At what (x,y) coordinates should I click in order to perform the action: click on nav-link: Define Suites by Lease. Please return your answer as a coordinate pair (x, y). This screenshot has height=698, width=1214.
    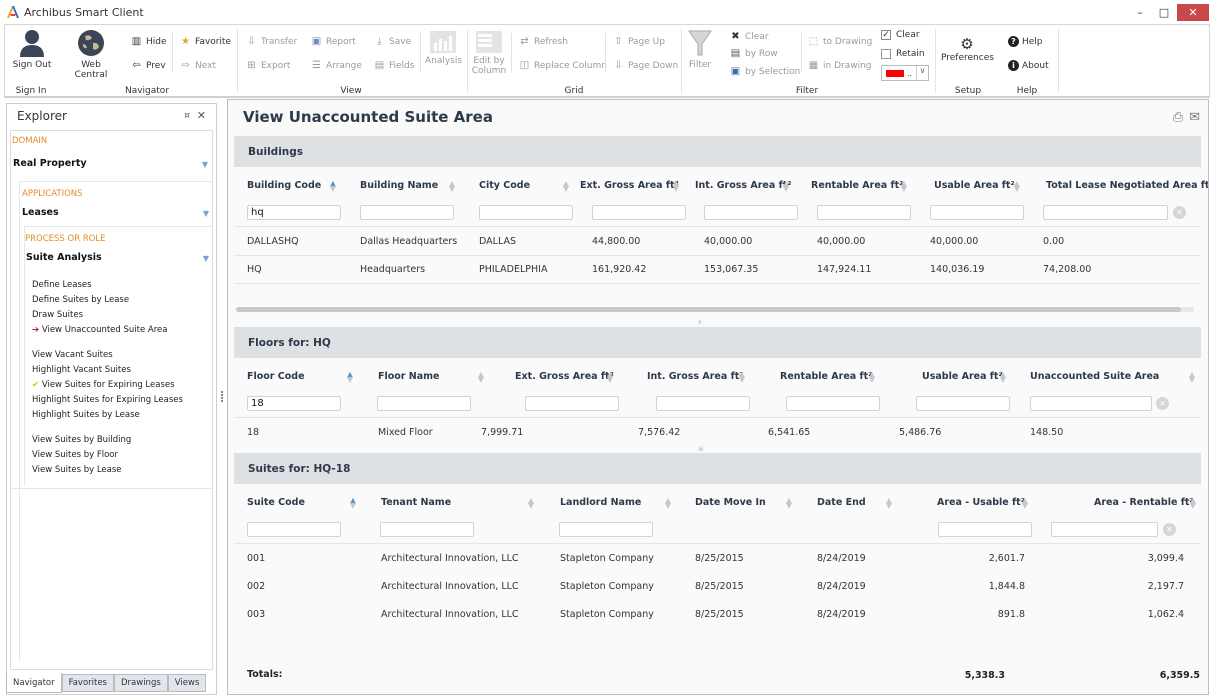
    Looking at the image, I should click on (80, 300).